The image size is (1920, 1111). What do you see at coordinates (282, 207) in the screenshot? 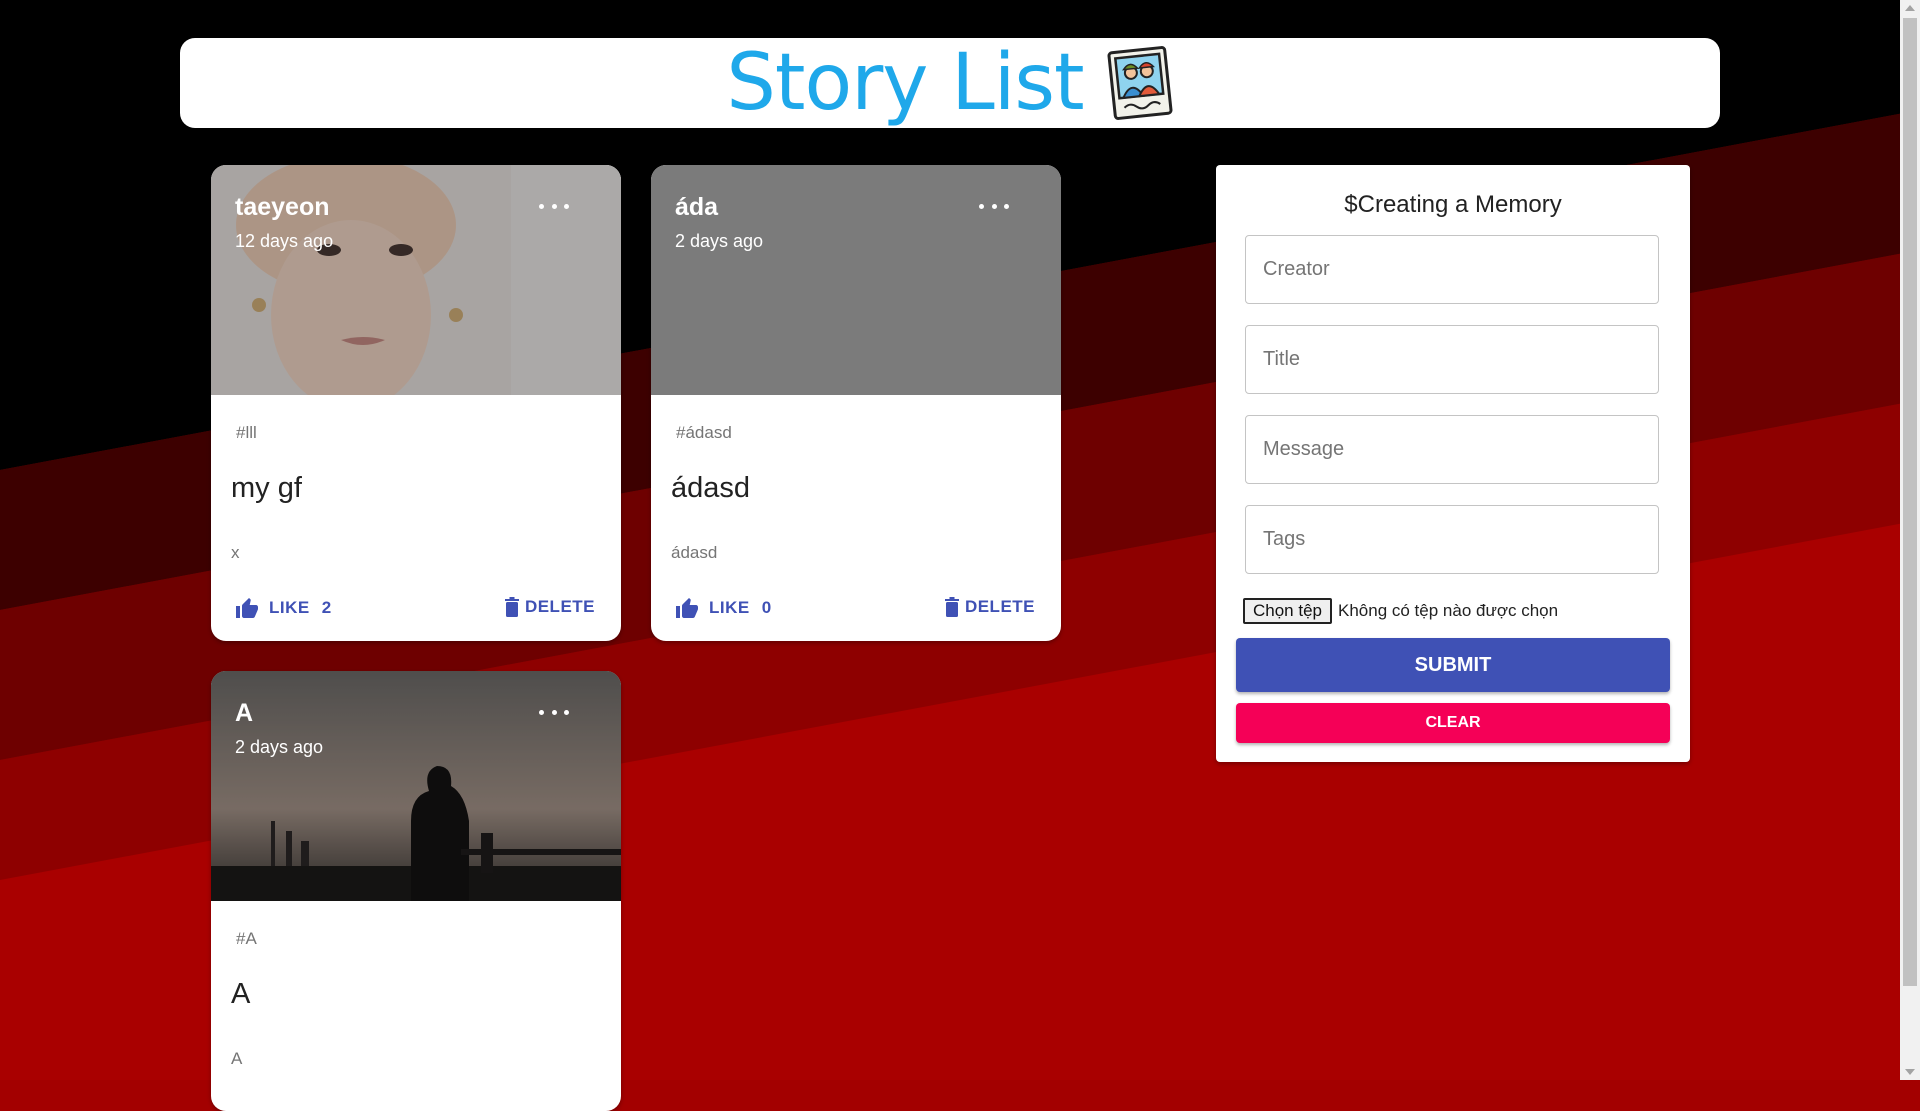
I see `post-creator: taeyeon` at bounding box center [282, 207].